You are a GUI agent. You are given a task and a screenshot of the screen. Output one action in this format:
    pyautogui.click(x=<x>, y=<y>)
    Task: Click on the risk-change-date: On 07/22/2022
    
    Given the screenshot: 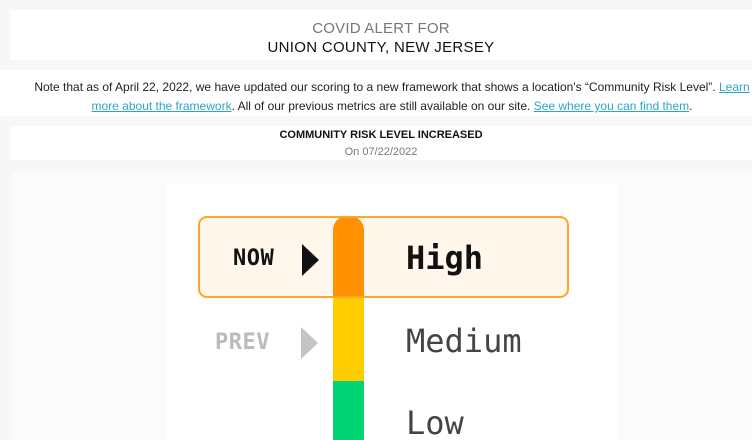 What is the action you would take?
    pyautogui.click(x=381, y=152)
    